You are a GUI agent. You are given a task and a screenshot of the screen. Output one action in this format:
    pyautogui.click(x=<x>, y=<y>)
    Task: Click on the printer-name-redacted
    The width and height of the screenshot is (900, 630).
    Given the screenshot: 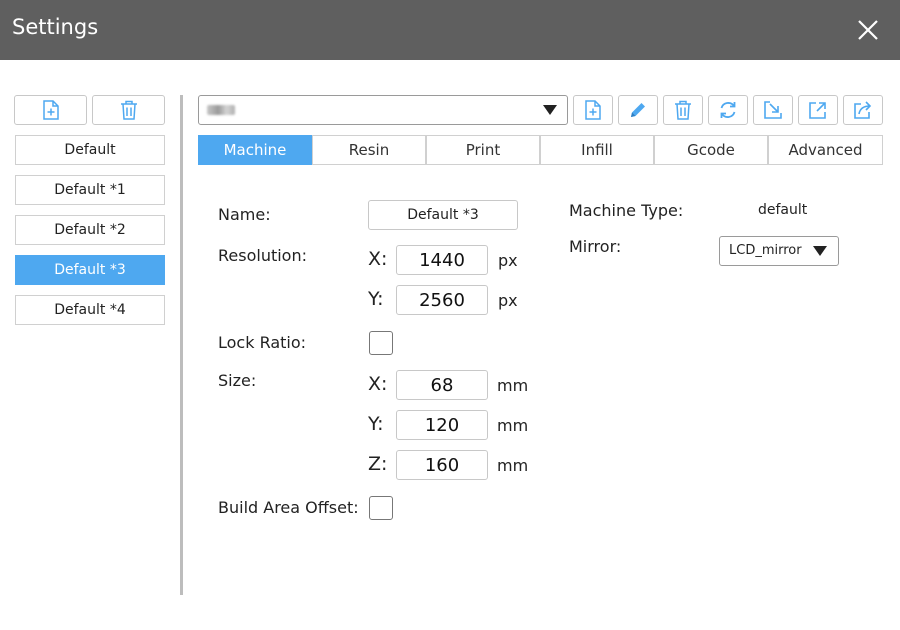 What is the action you would take?
    pyautogui.click(x=221, y=110)
    